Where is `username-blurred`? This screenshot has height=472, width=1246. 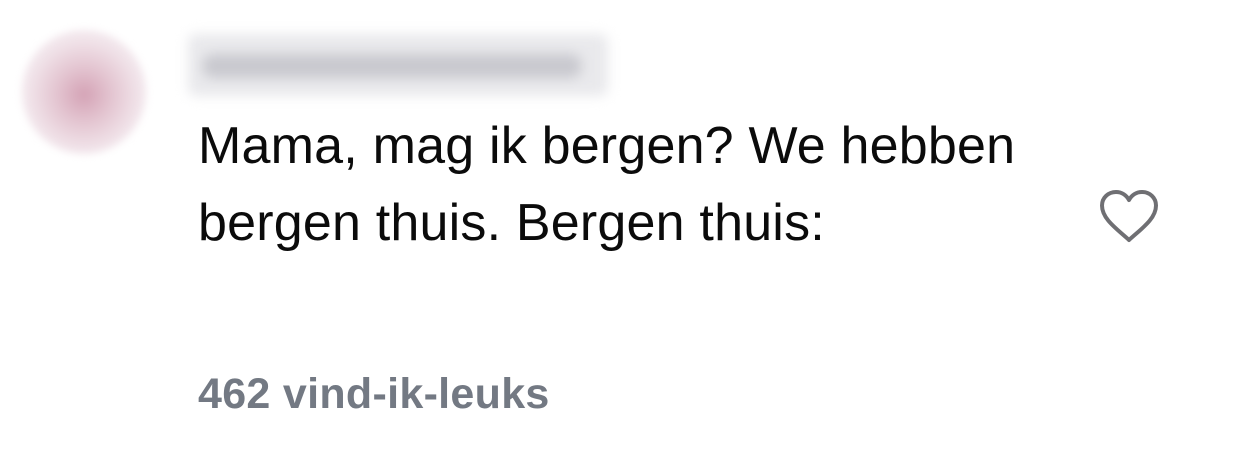
username-blurred is located at coordinates (398, 65).